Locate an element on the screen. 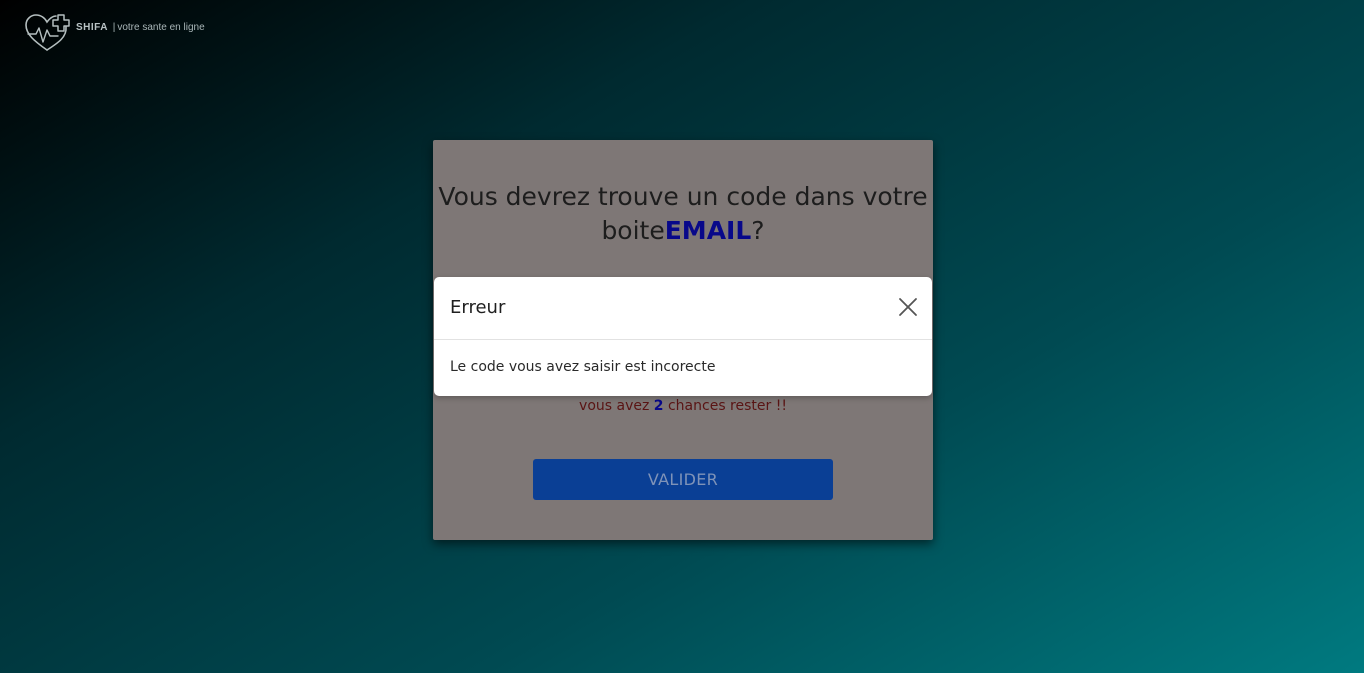 The image size is (1364, 673). chances-suffix: chances rester !! is located at coordinates (727, 406).